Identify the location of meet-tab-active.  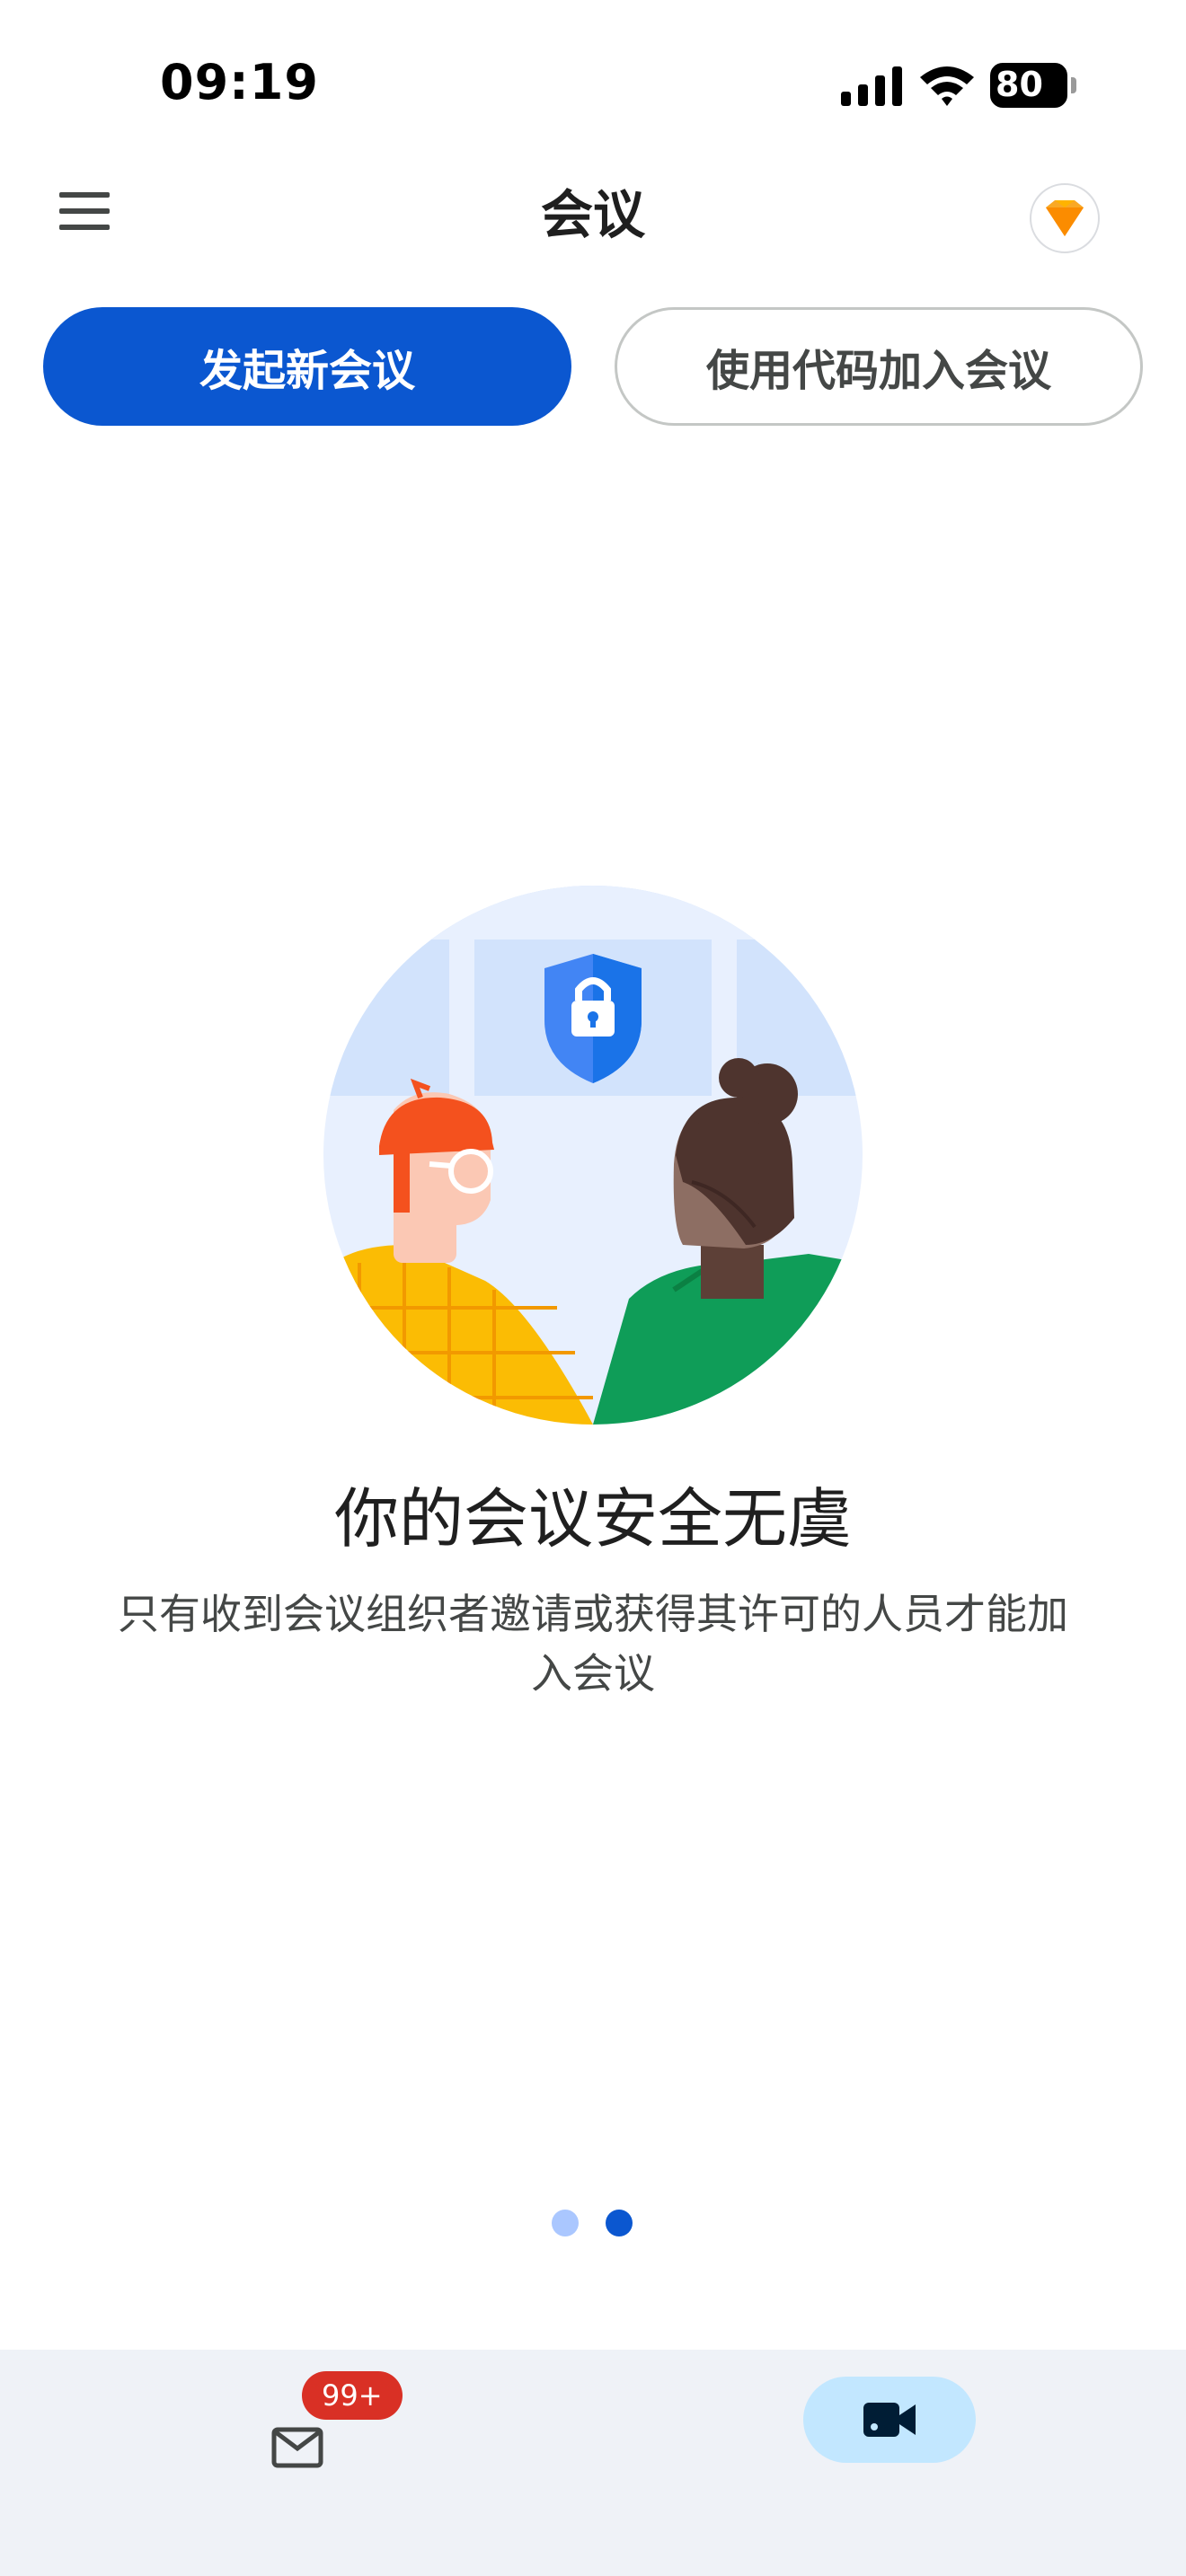
(889, 2420).